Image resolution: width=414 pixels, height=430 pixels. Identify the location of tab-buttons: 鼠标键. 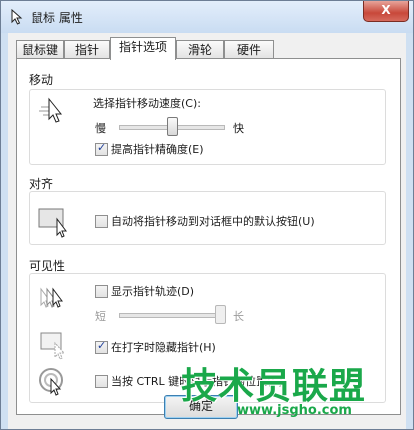
(40, 49).